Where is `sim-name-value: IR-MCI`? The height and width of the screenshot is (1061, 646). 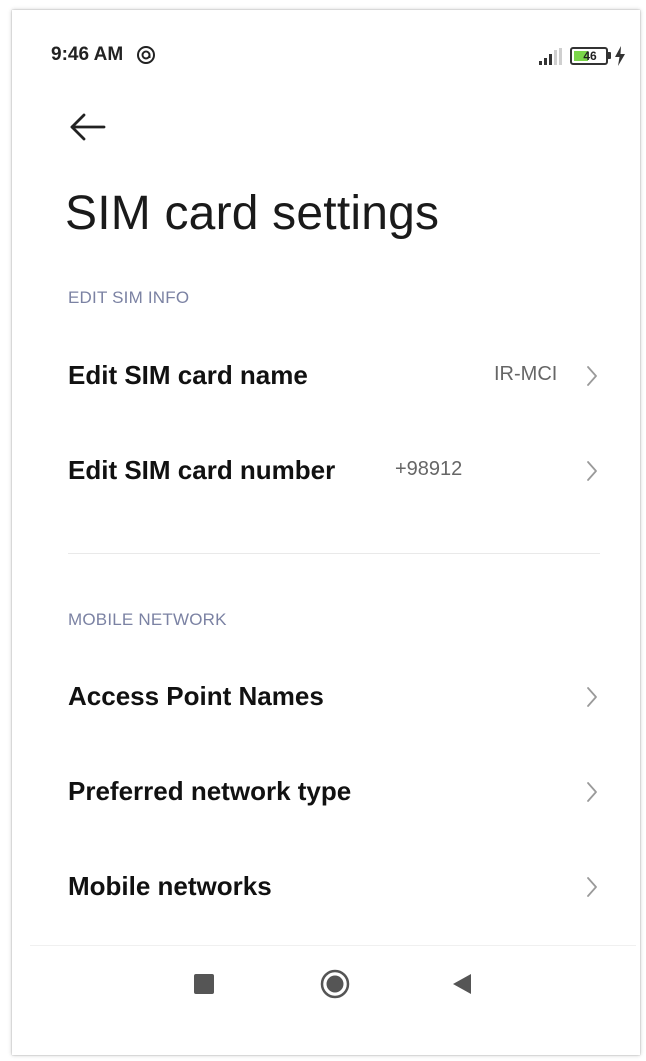 sim-name-value: IR-MCI is located at coordinates (526, 374).